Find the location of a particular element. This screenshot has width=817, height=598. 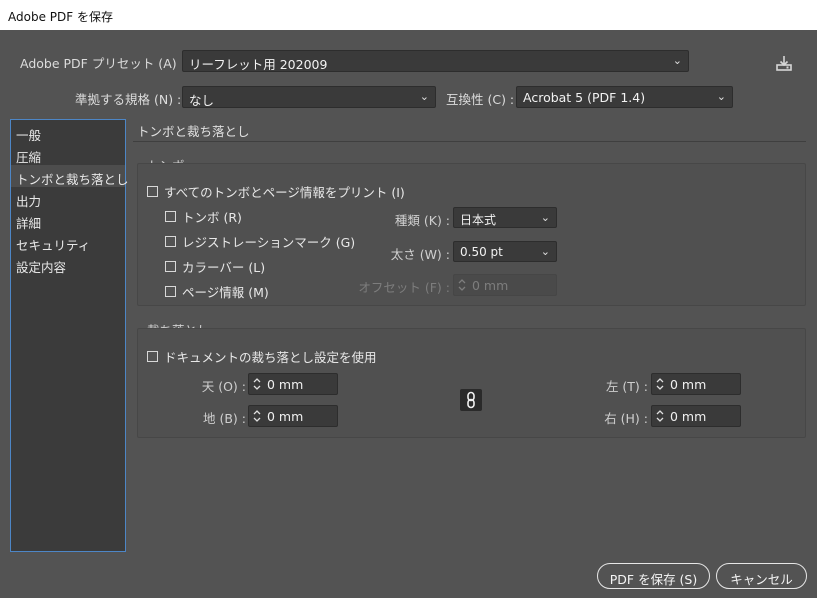

trim-marks-checkbox: トンボ (R) is located at coordinates (203, 216).